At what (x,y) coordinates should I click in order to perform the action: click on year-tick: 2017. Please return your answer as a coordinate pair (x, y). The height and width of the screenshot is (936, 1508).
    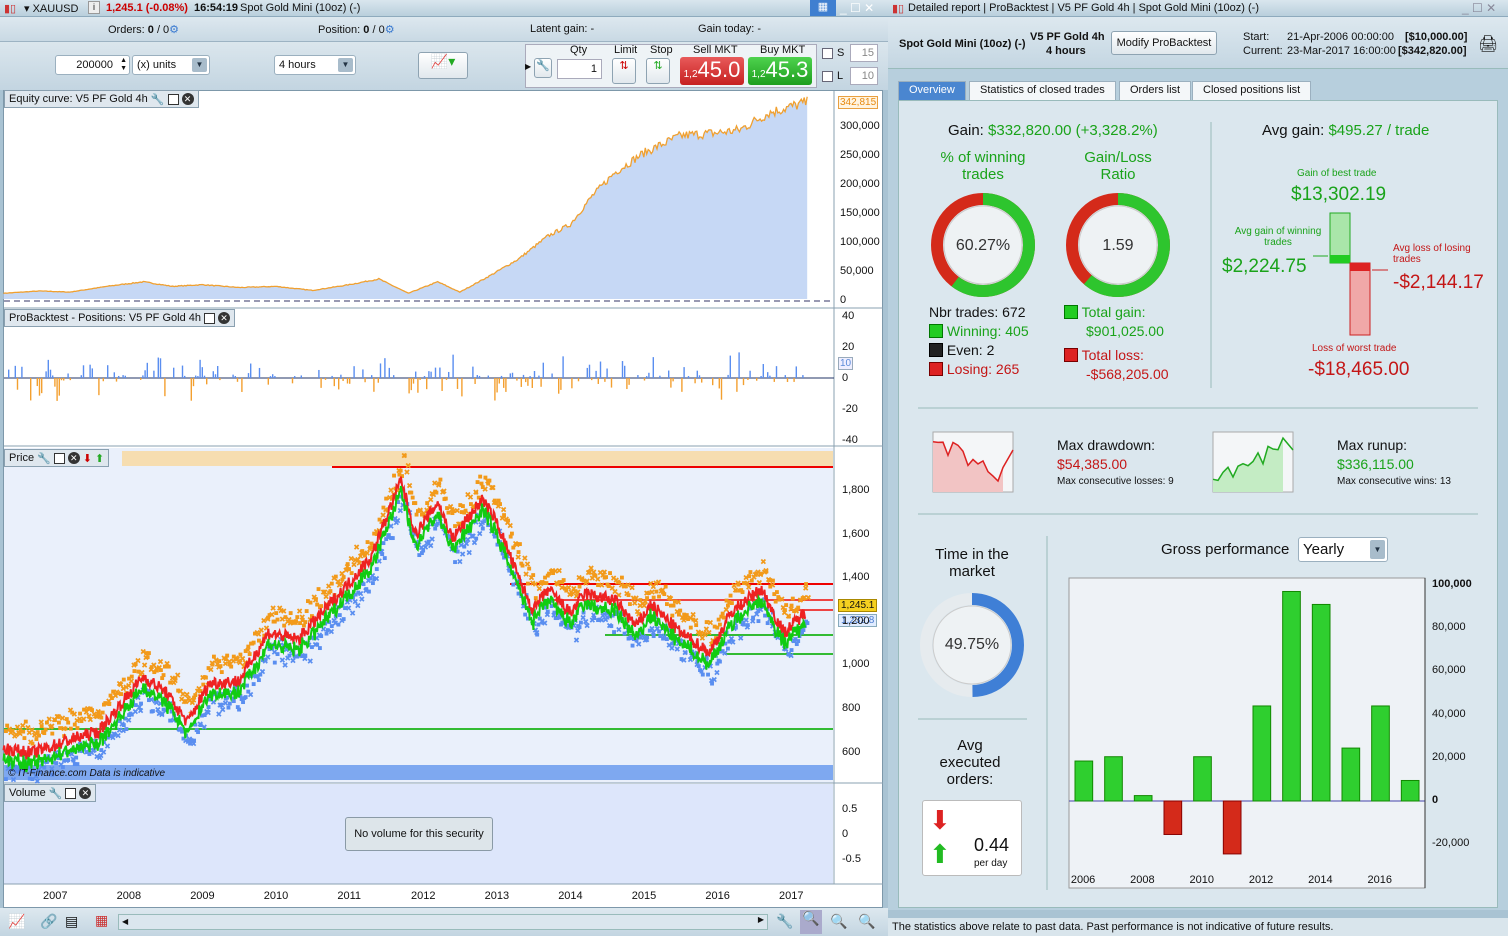
    Looking at the image, I should click on (791, 896).